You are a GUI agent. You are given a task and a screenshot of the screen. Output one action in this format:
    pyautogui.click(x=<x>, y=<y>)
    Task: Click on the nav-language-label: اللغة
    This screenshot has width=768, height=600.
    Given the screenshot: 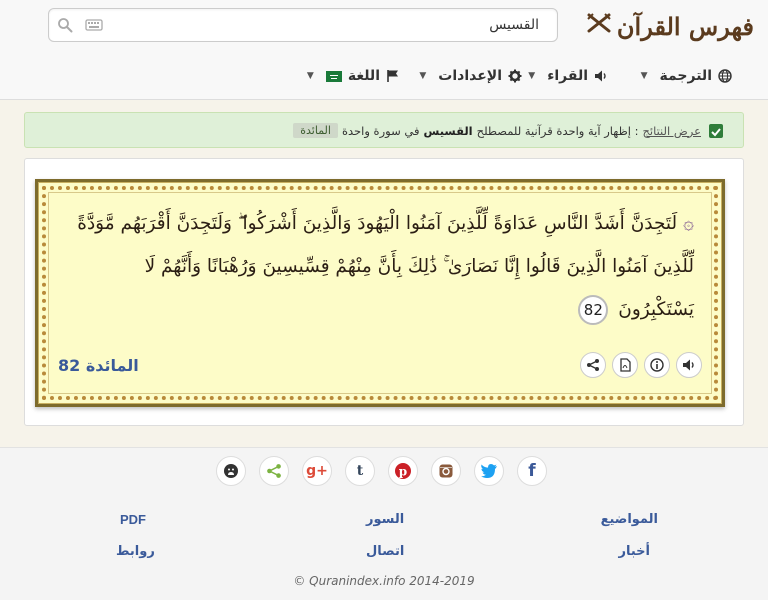 What is the action you would take?
    pyautogui.click(x=363, y=76)
    